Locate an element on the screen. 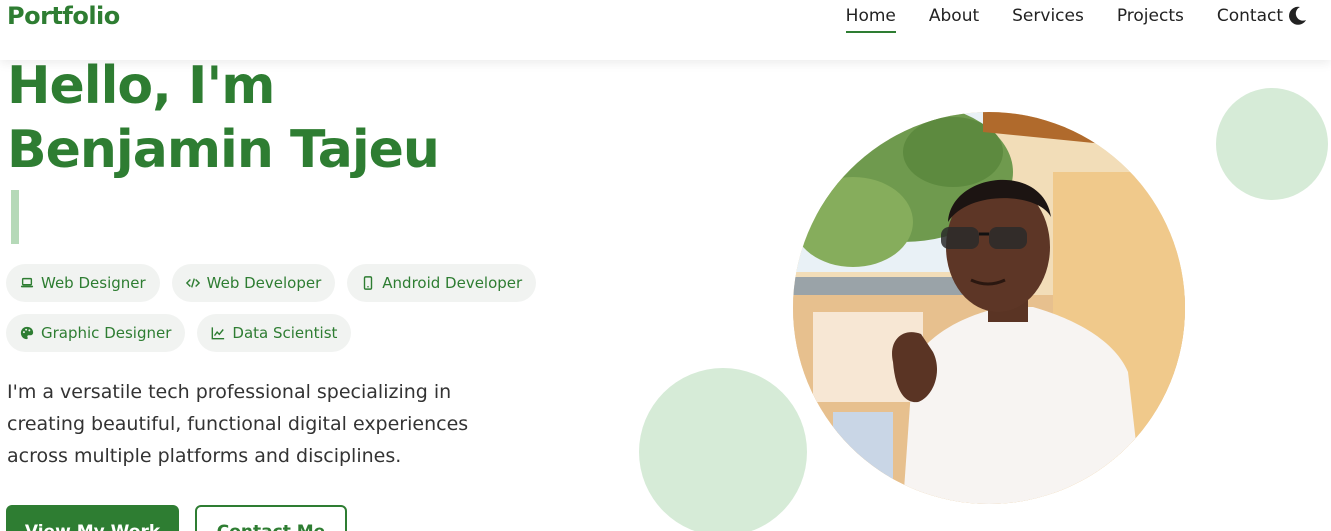 The width and height of the screenshot is (1331, 531). code-icon is located at coordinates (192, 283).